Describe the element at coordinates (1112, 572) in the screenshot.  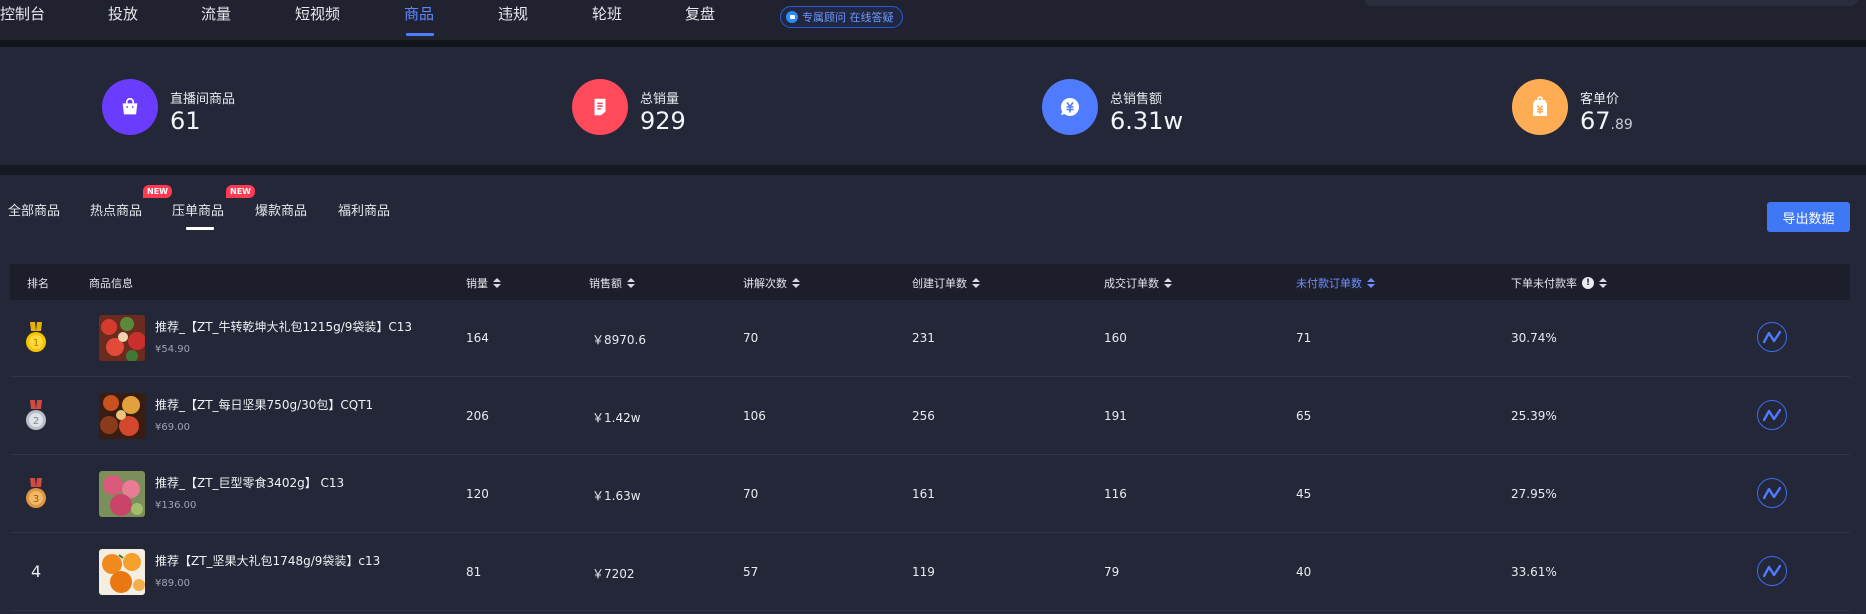
I see `cell-completed-orders: 79` at that location.